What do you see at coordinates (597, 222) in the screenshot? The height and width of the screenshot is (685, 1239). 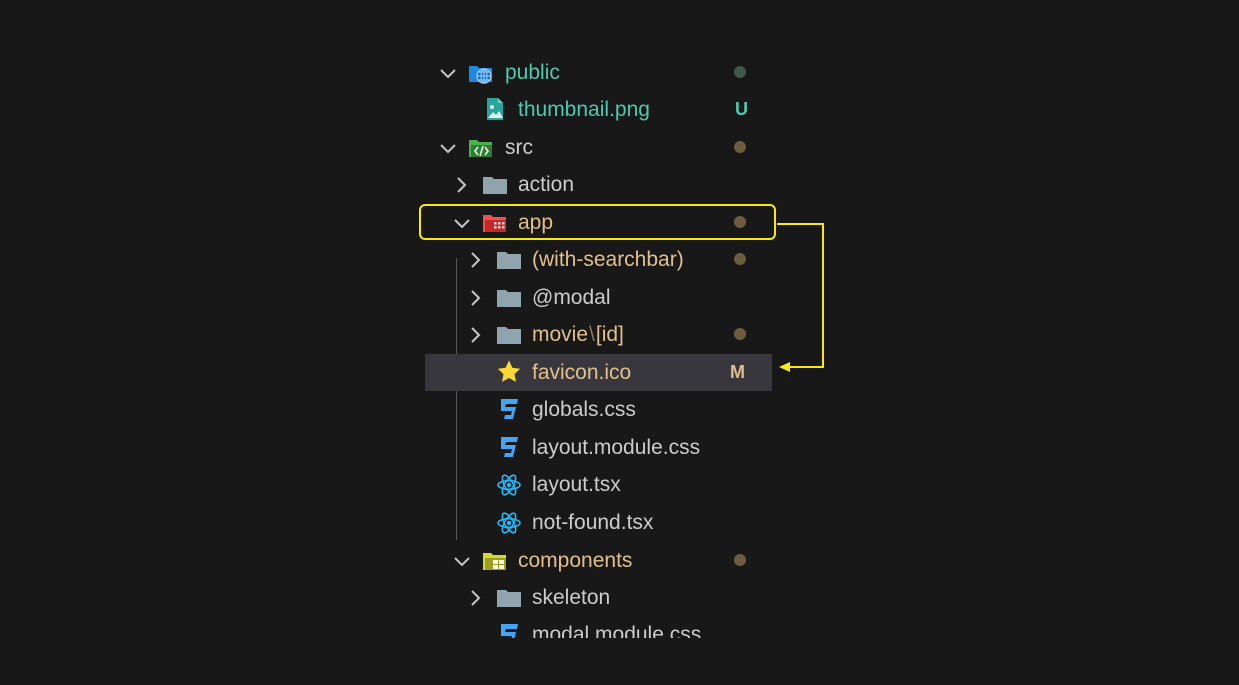 I see `highlight-box` at bounding box center [597, 222].